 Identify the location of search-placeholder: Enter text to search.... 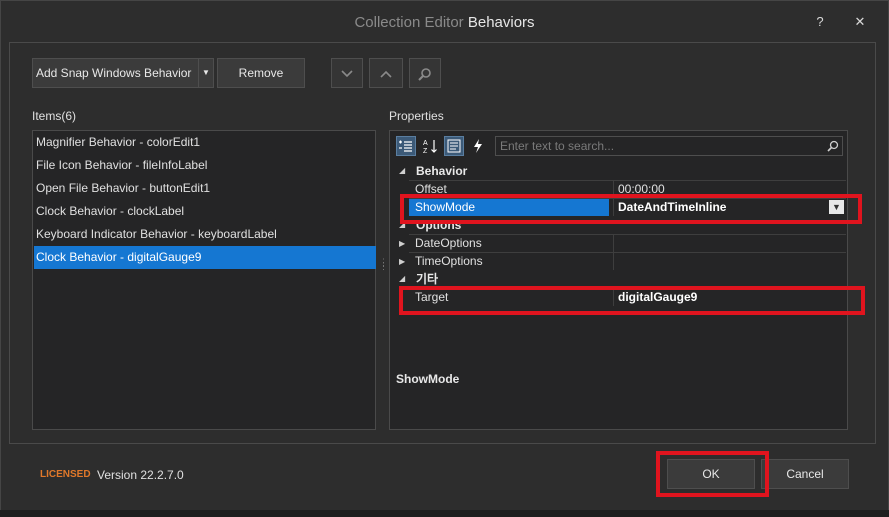
(557, 146).